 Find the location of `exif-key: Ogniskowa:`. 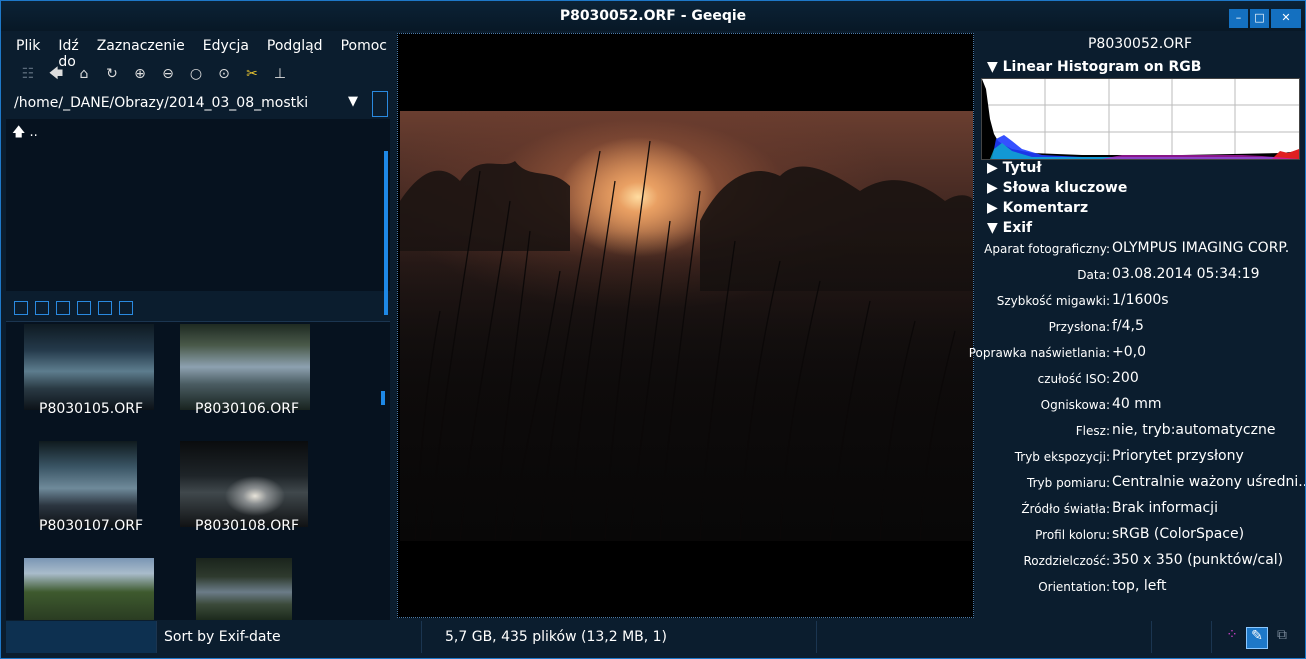

exif-key: Ogniskowa: is located at coordinates (1075, 405).